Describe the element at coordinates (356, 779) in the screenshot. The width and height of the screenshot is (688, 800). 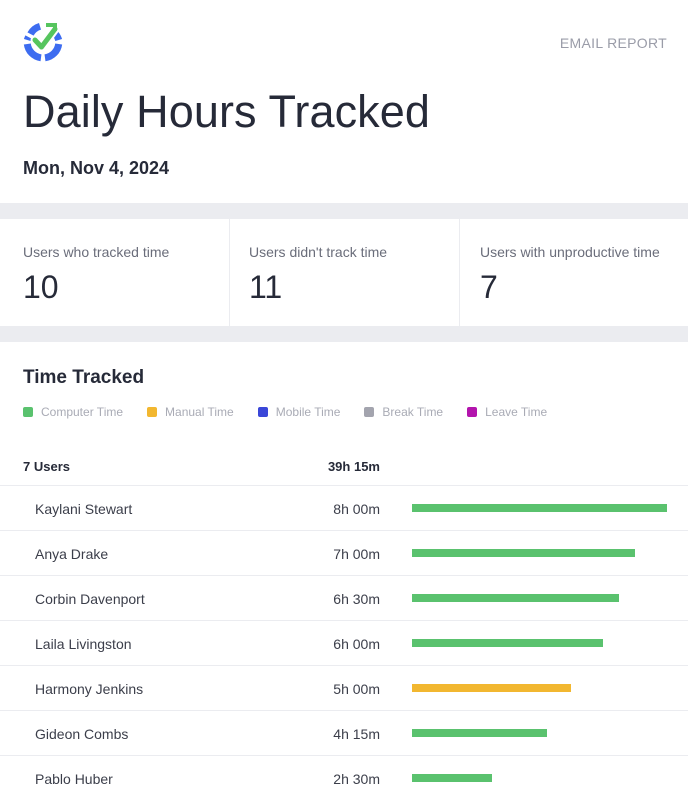
I see `tracked-time: 2h 30m` at that location.